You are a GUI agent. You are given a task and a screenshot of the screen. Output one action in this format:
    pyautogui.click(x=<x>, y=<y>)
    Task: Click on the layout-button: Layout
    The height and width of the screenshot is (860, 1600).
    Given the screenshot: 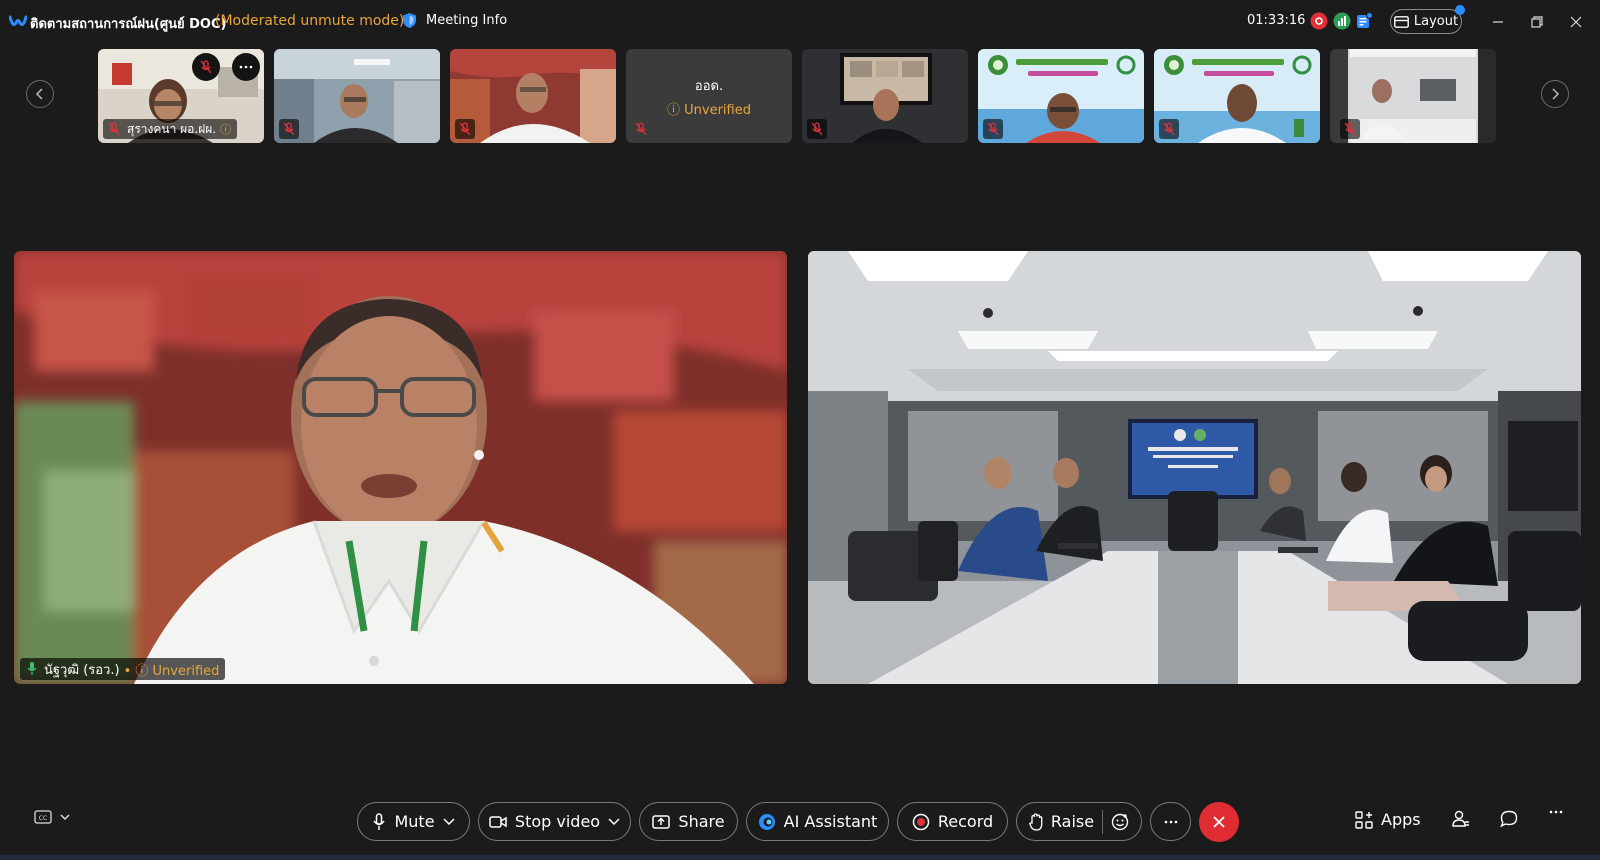 What is the action you would take?
    pyautogui.click(x=1427, y=19)
    